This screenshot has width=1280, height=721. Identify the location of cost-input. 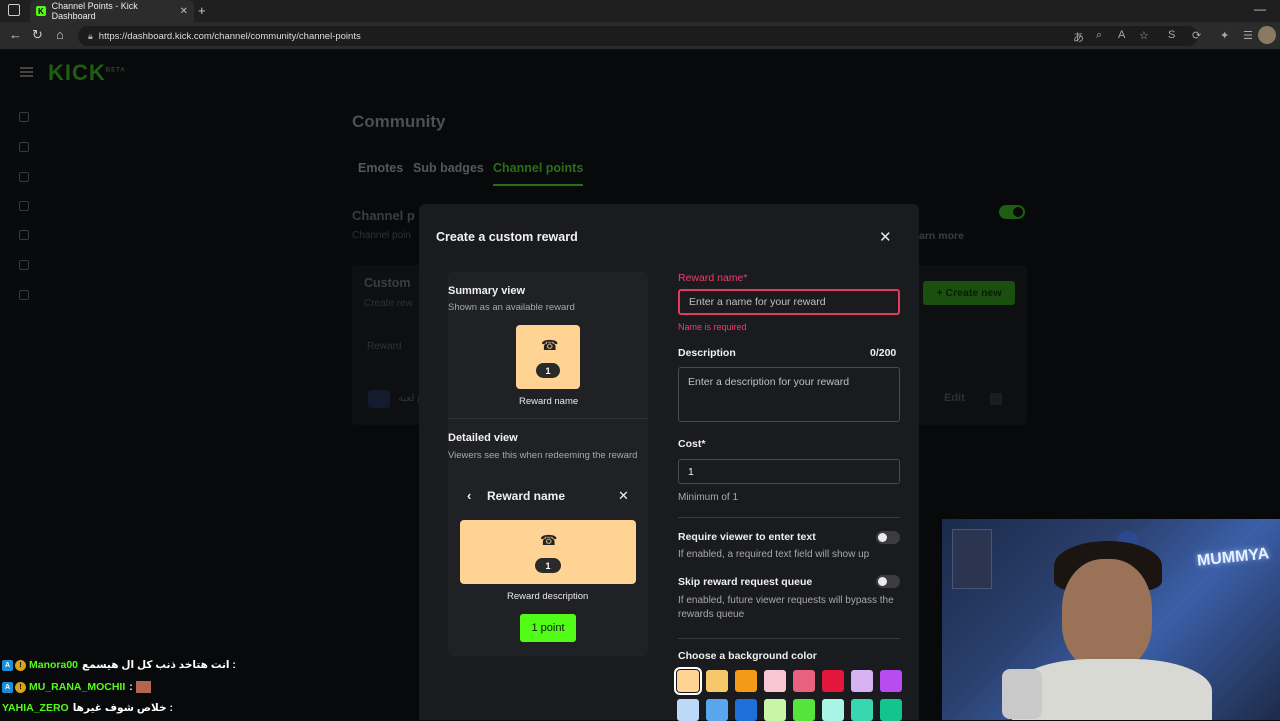
(789, 471).